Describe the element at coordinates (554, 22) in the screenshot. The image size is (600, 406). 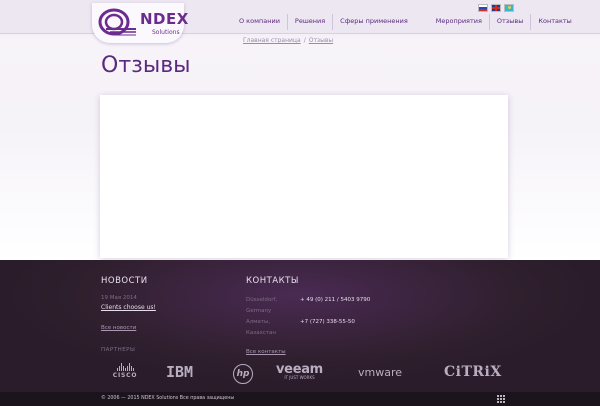
I see `nav-item-contacts: Контакты` at that location.